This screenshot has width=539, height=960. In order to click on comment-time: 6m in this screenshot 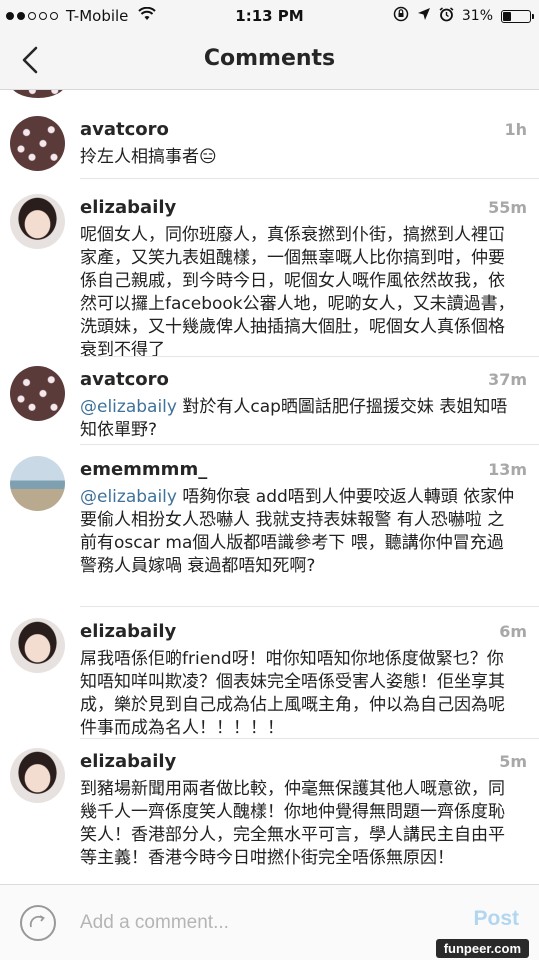, I will do `click(513, 631)`.